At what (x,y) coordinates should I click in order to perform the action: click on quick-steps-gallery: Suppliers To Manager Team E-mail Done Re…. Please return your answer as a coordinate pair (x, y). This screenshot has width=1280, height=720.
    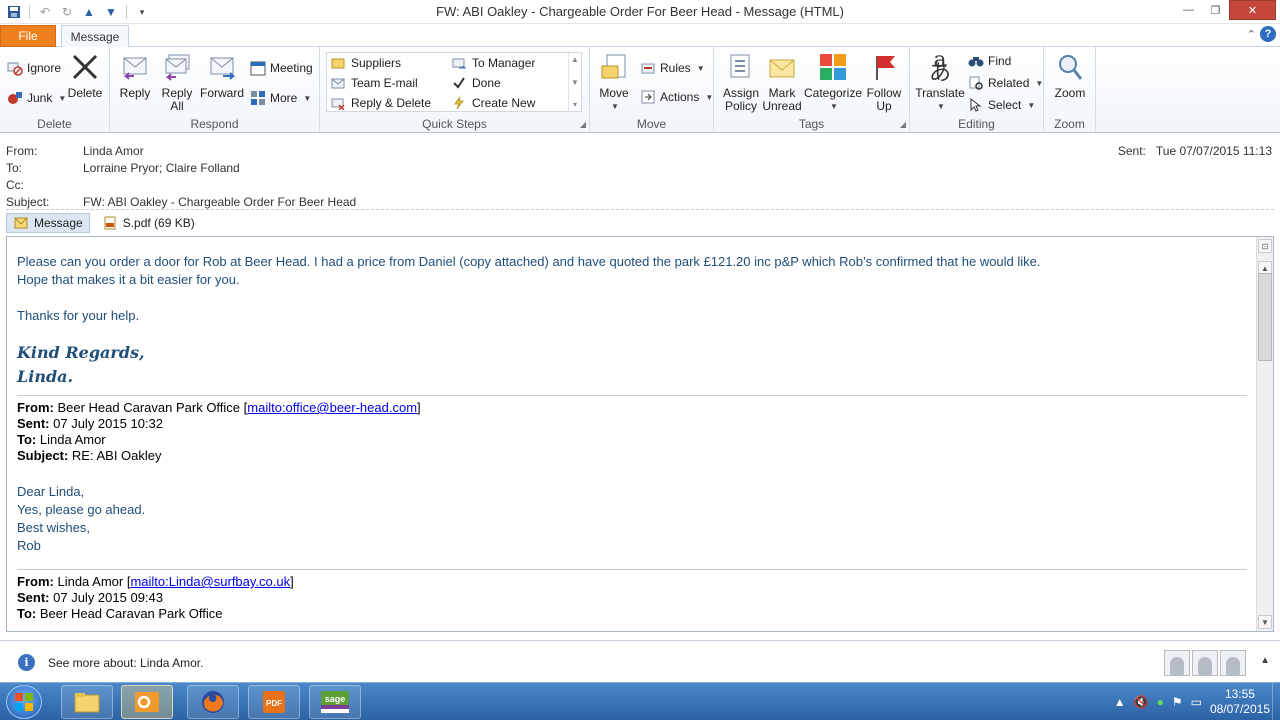
    Looking at the image, I should click on (454, 82).